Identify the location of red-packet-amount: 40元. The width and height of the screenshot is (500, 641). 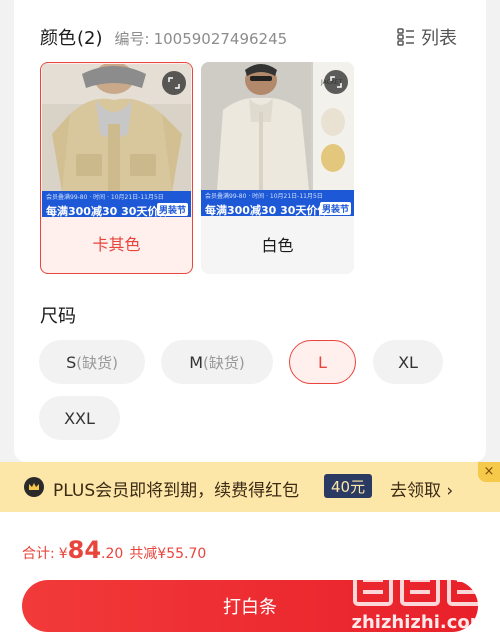
(348, 486).